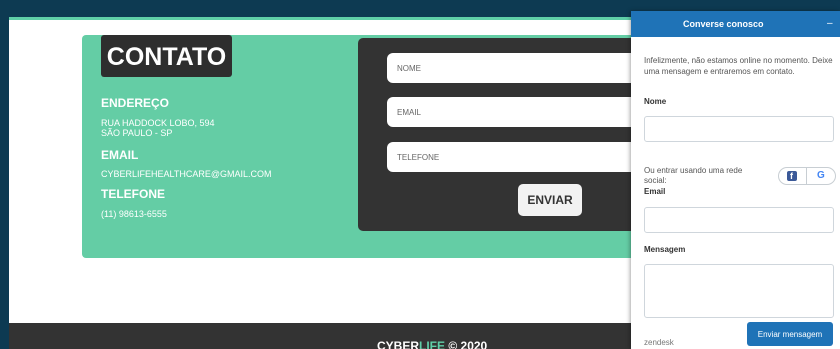  I want to click on google-icon: G, so click(821, 175).